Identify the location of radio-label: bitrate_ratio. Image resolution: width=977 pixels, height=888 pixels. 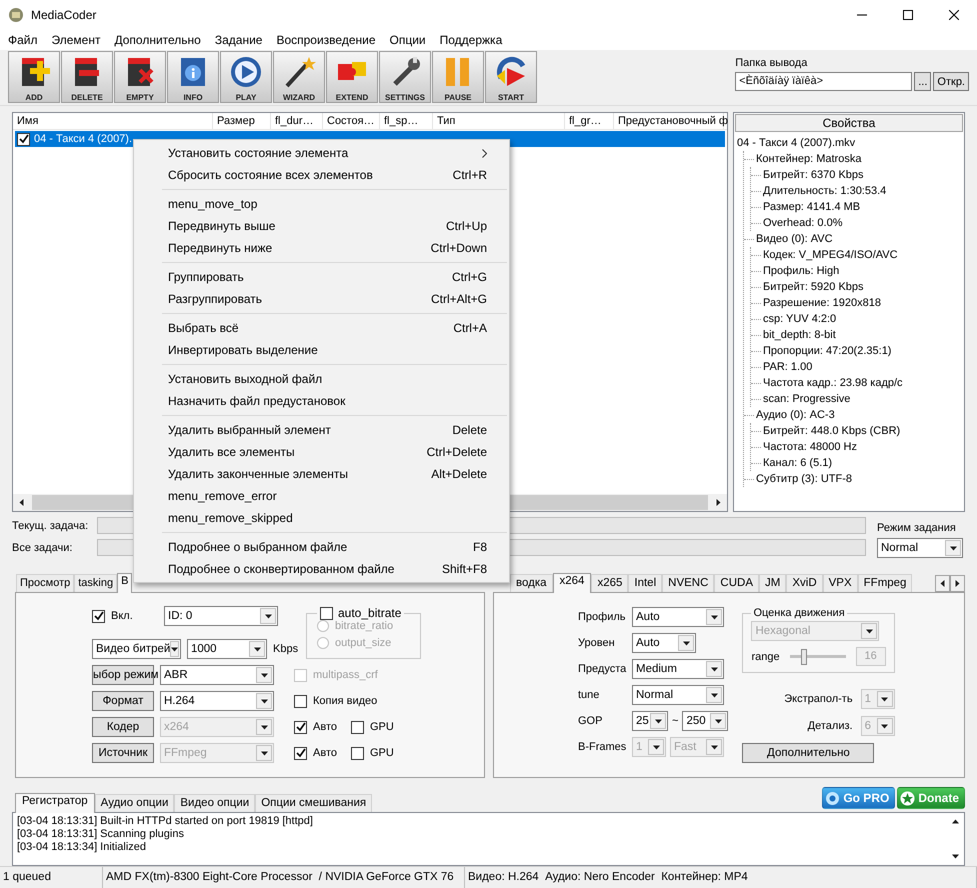
(364, 626).